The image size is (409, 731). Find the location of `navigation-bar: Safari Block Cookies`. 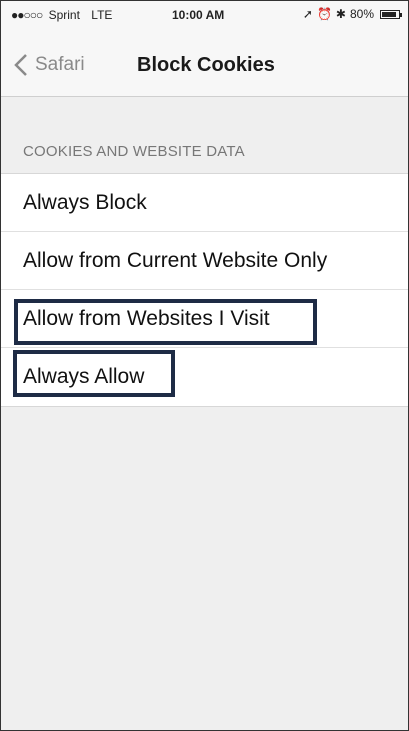

navigation-bar: Safari Block Cookies is located at coordinates (204, 67).